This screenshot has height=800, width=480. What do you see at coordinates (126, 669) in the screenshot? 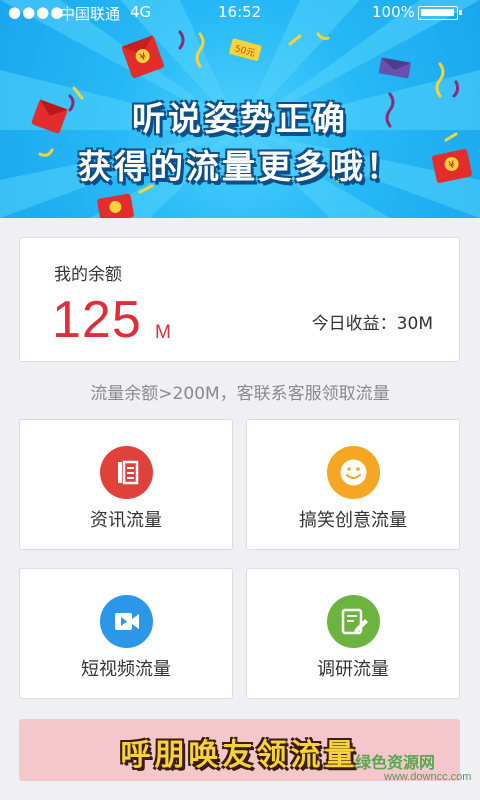
I see `tile-label: 短视频流量` at bounding box center [126, 669].